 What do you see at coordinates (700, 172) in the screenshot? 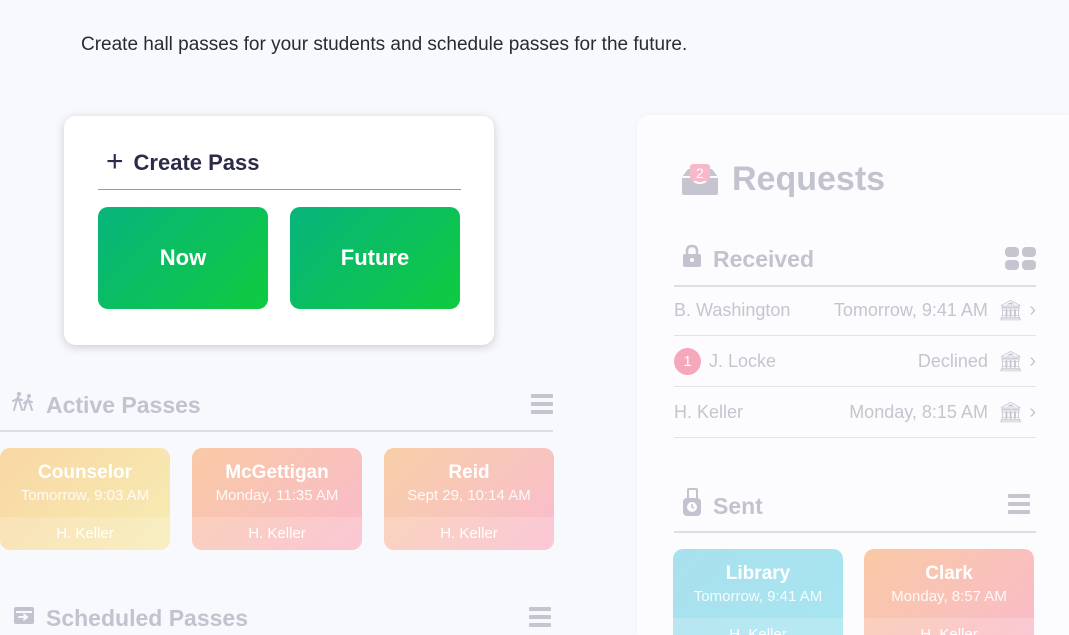
I see `inbox-count: 2` at bounding box center [700, 172].